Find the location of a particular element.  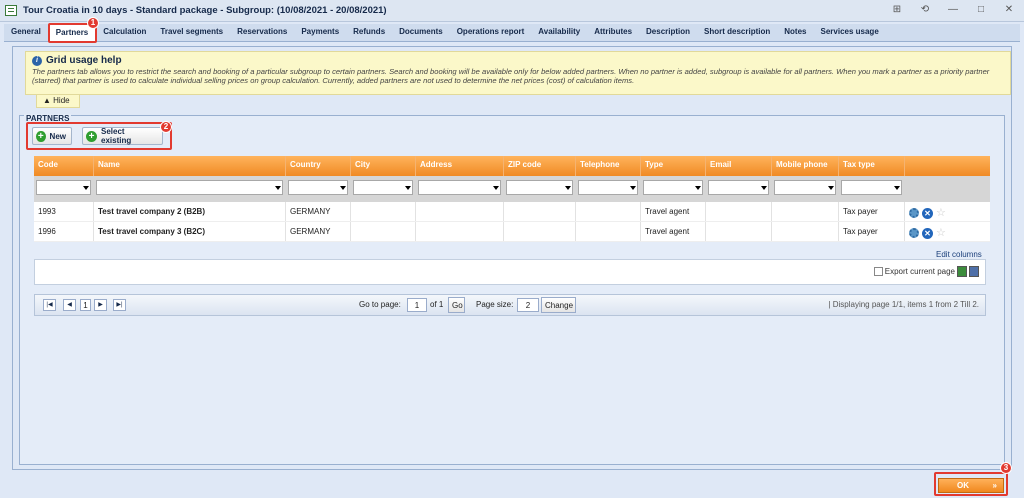

tab-notes: Notes is located at coordinates (795, 32).